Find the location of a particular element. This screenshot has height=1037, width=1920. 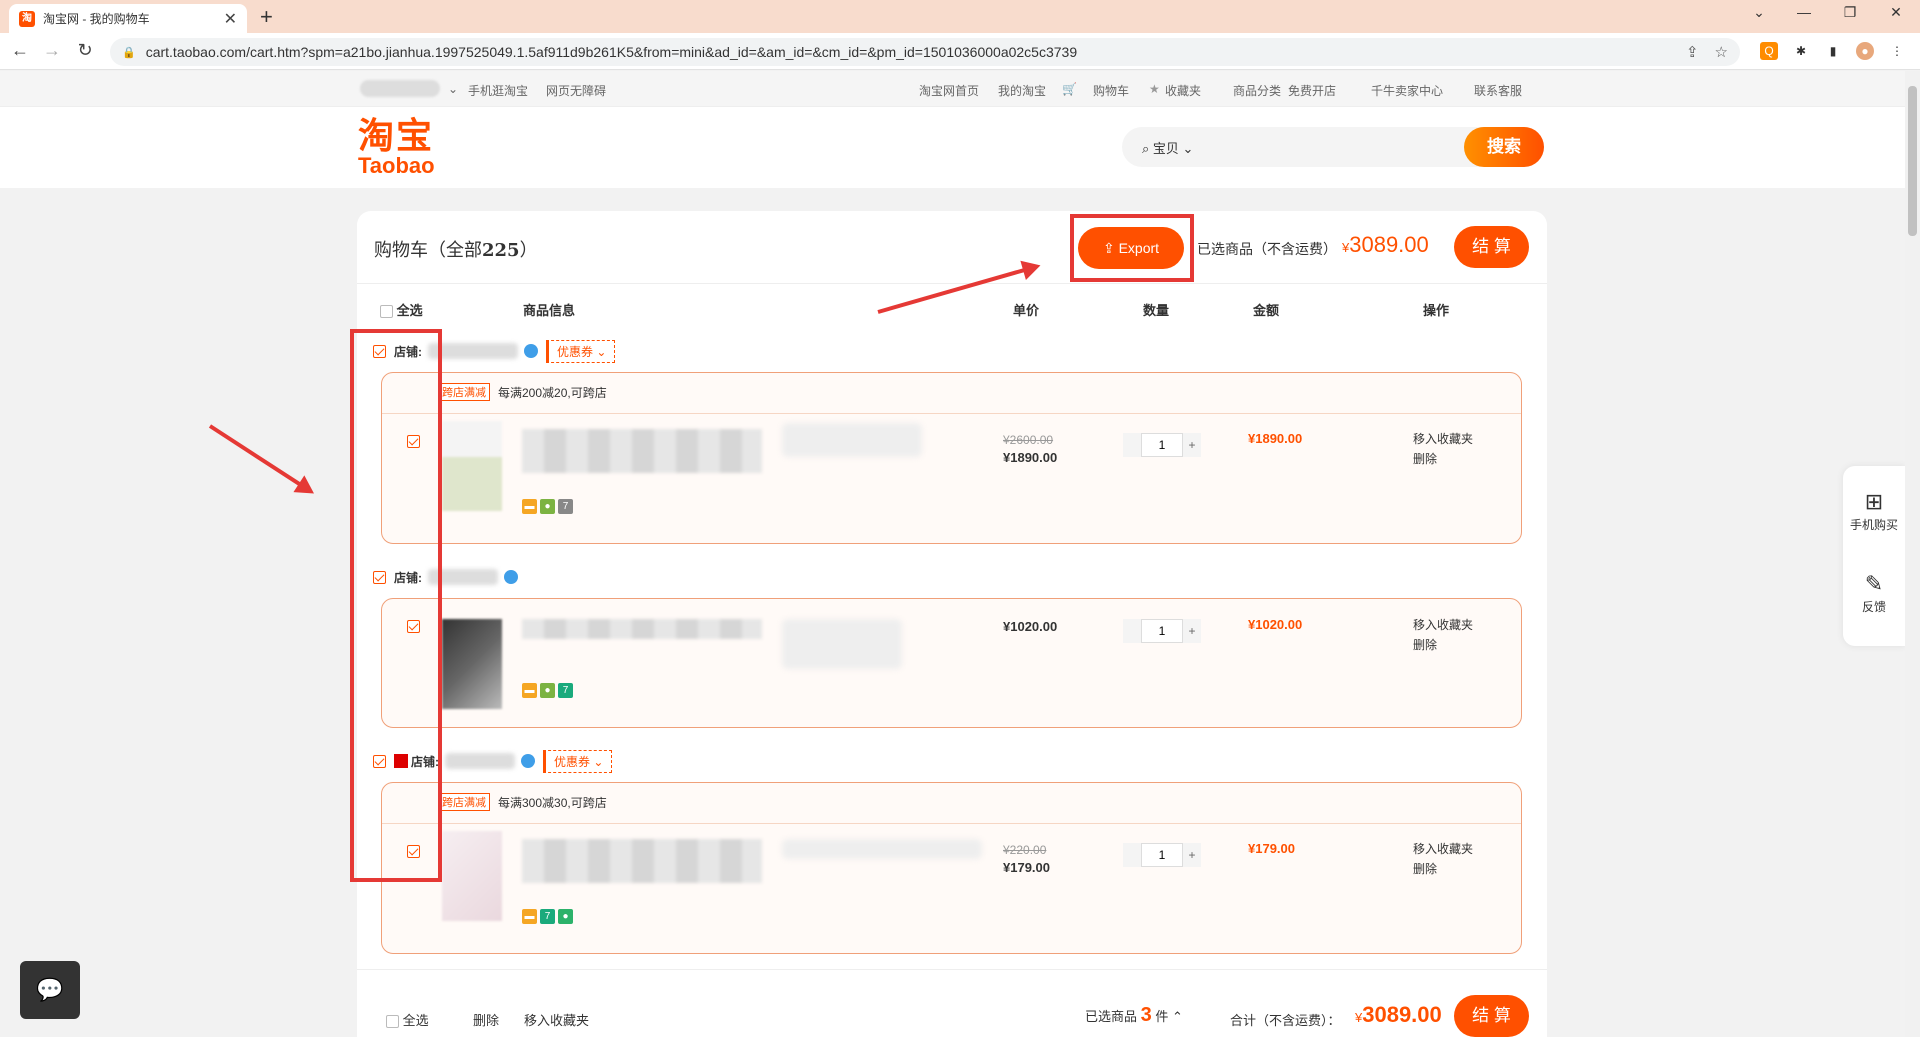

unit-price: ¥179.00 is located at coordinates (1026, 867).